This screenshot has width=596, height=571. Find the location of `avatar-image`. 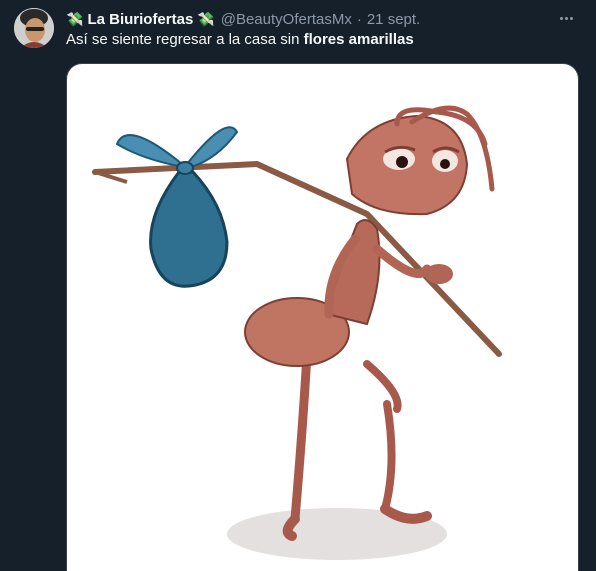

avatar-image is located at coordinates (34, 28).